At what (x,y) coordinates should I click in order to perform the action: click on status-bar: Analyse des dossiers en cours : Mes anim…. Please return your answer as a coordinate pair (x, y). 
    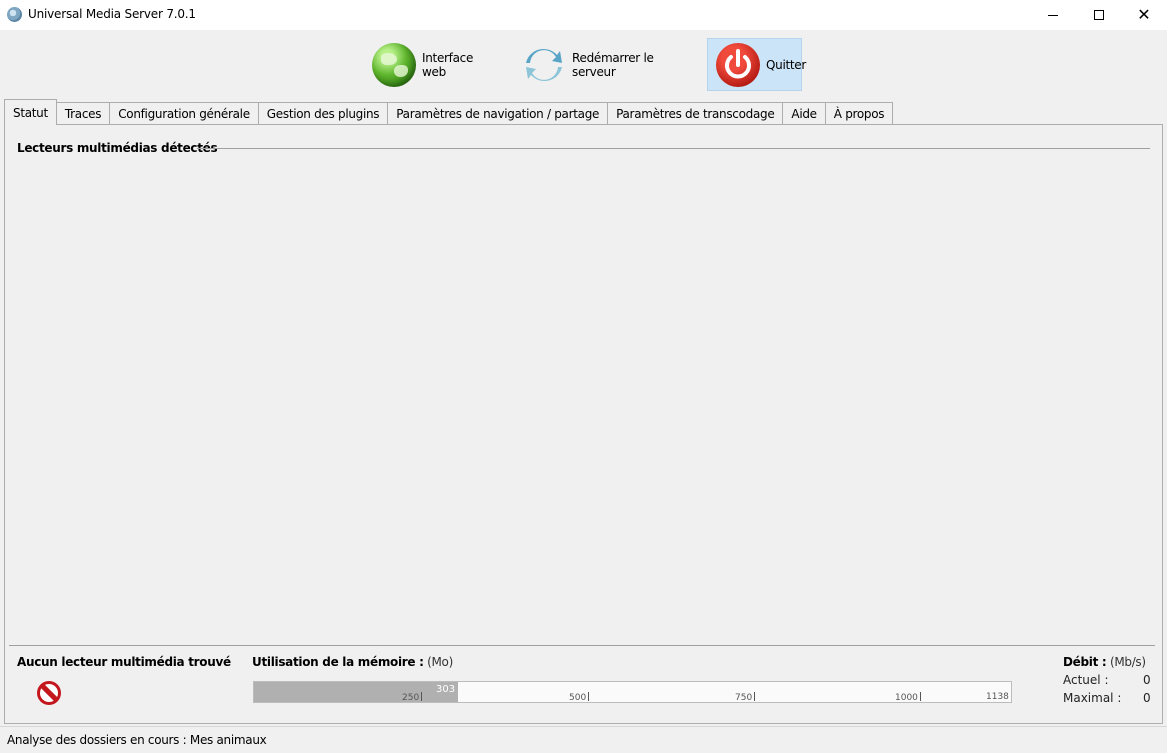
    Looking at the image, I should click on (583, 739).